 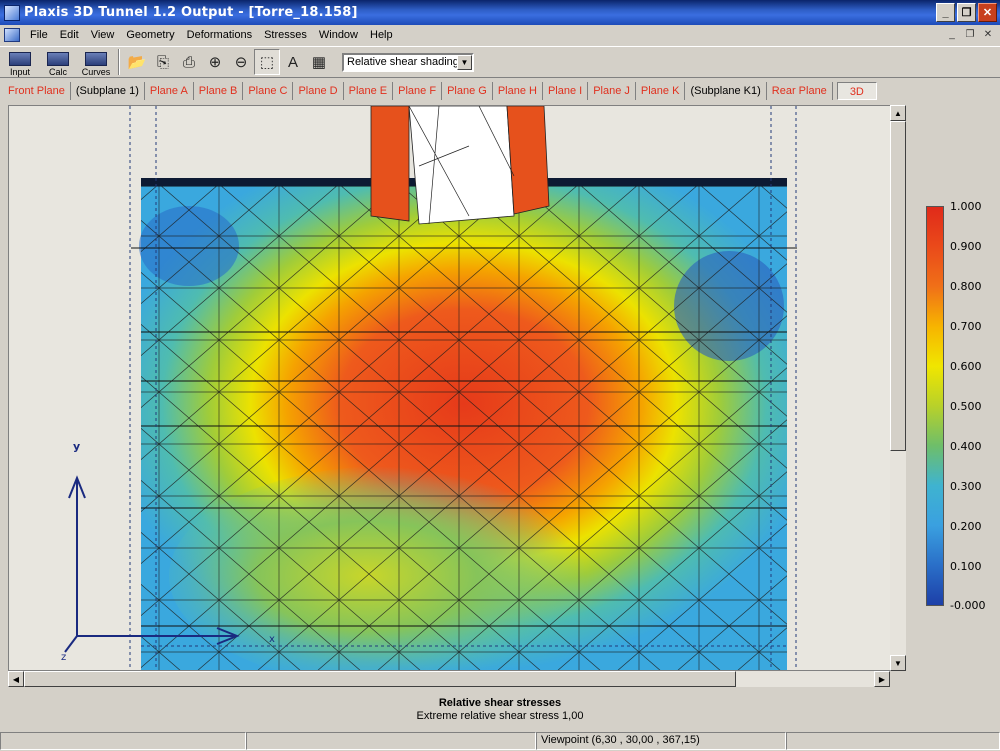 I want to click on tab-plane-j: Plane J, so click(x=612, y=90).